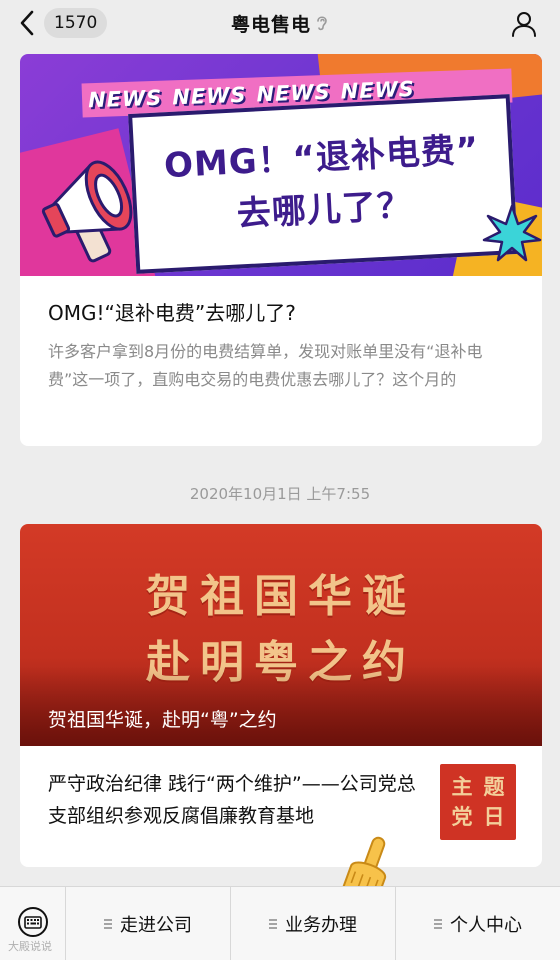  Describe the element at coordinates (321, 925) in the screenshot. I see `menu-item-label: 业务办理` at that location.